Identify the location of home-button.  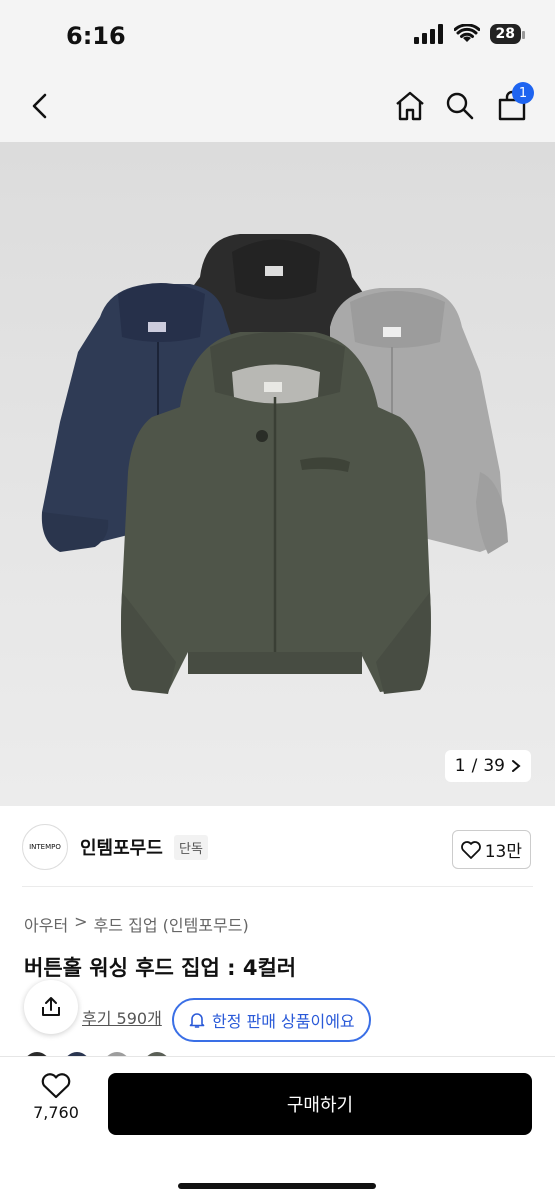
(410, 106).